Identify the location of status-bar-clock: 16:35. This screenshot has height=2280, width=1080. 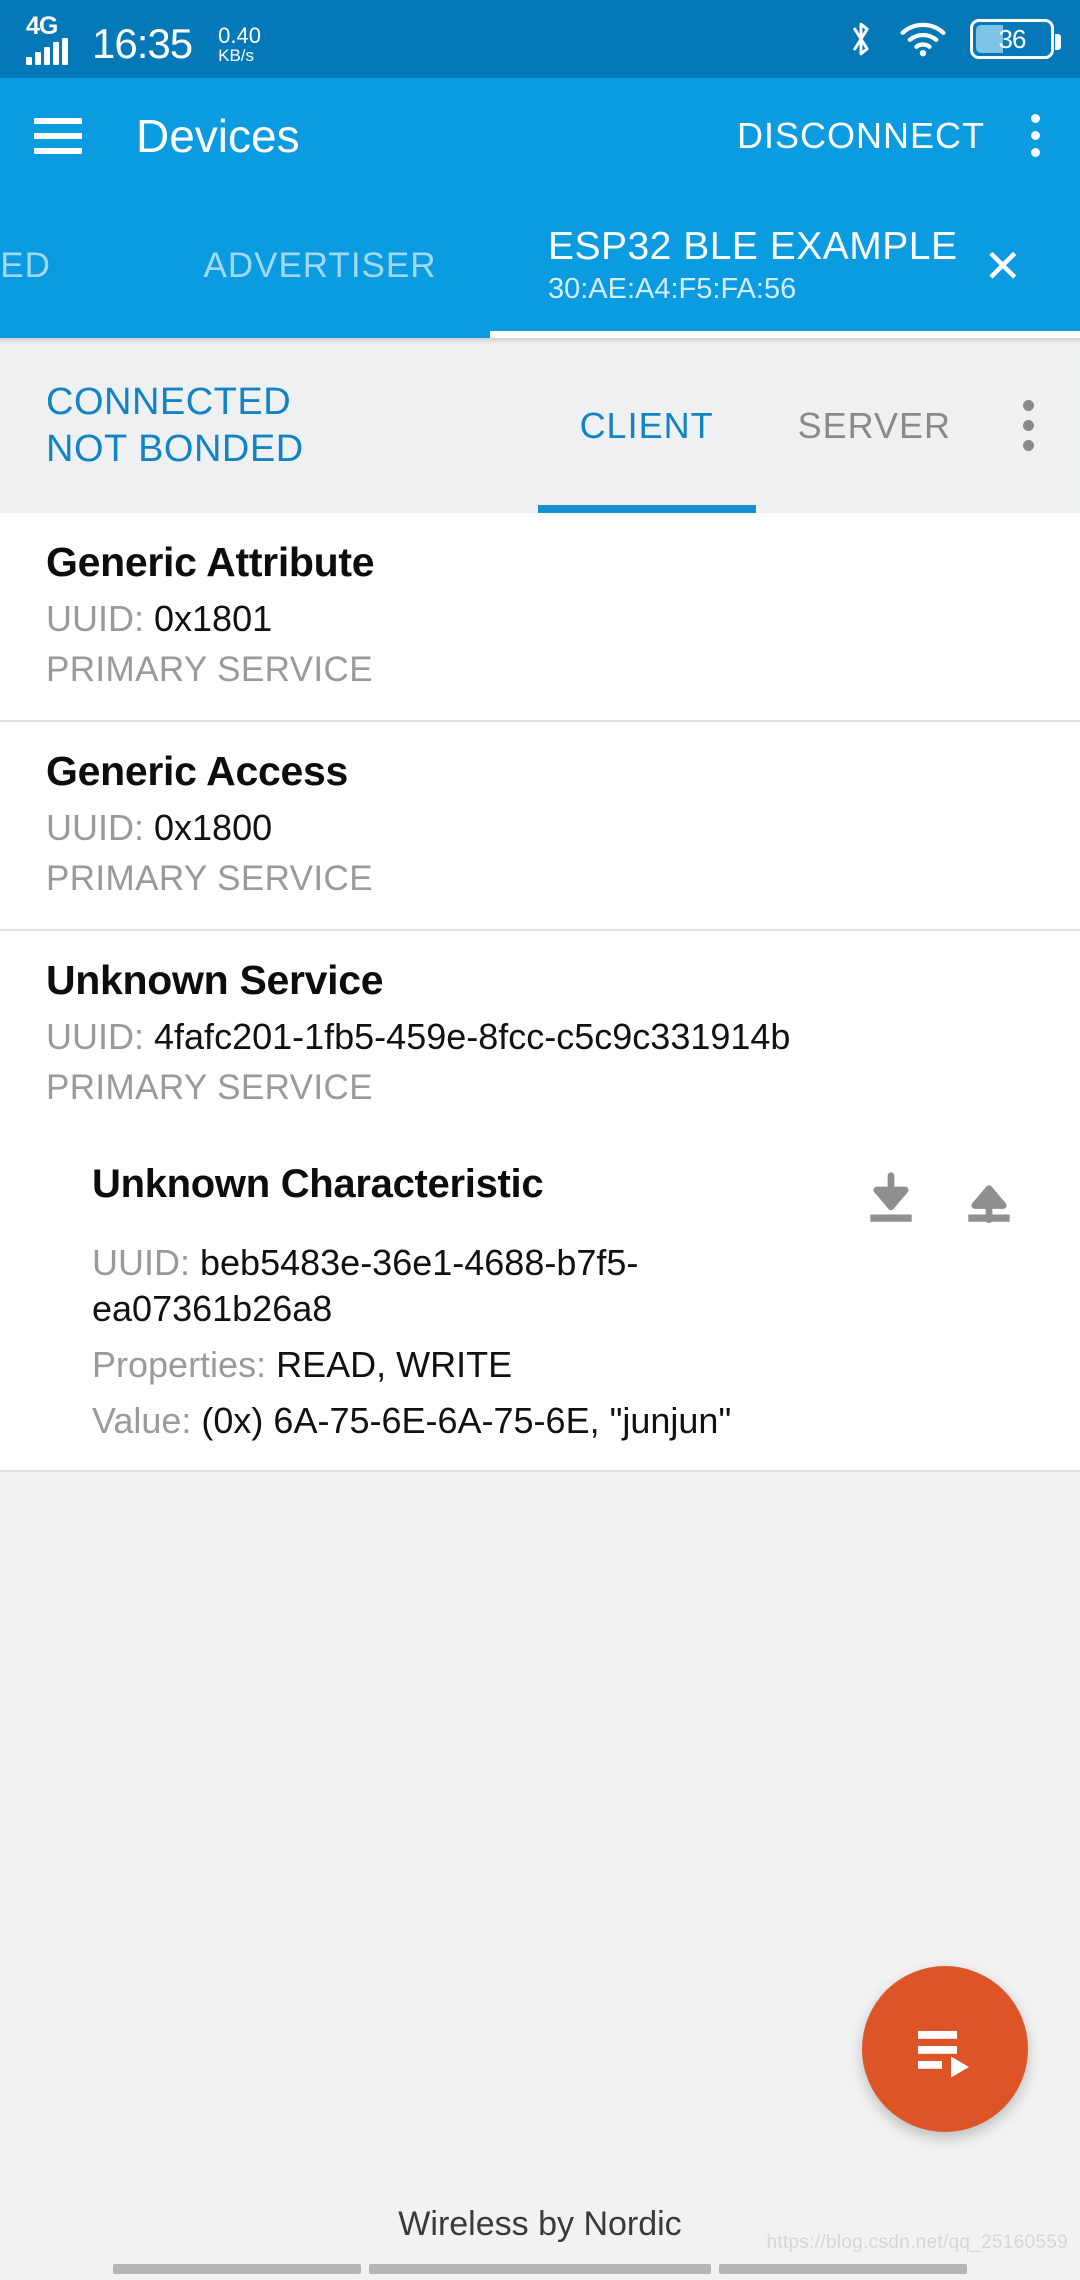
(142, 43).